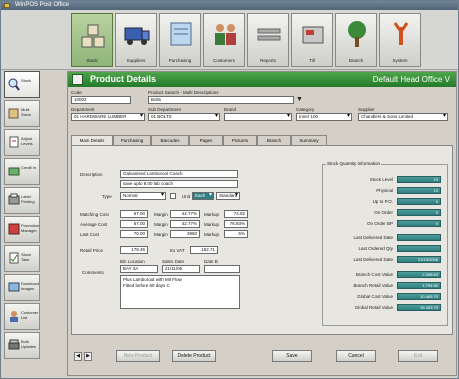 Image resolution: width=459 pixels, height=379 pixels. Describe the element at coordinates (93, 272) in the screenshot. I see `comments-label: Comments` at that location.